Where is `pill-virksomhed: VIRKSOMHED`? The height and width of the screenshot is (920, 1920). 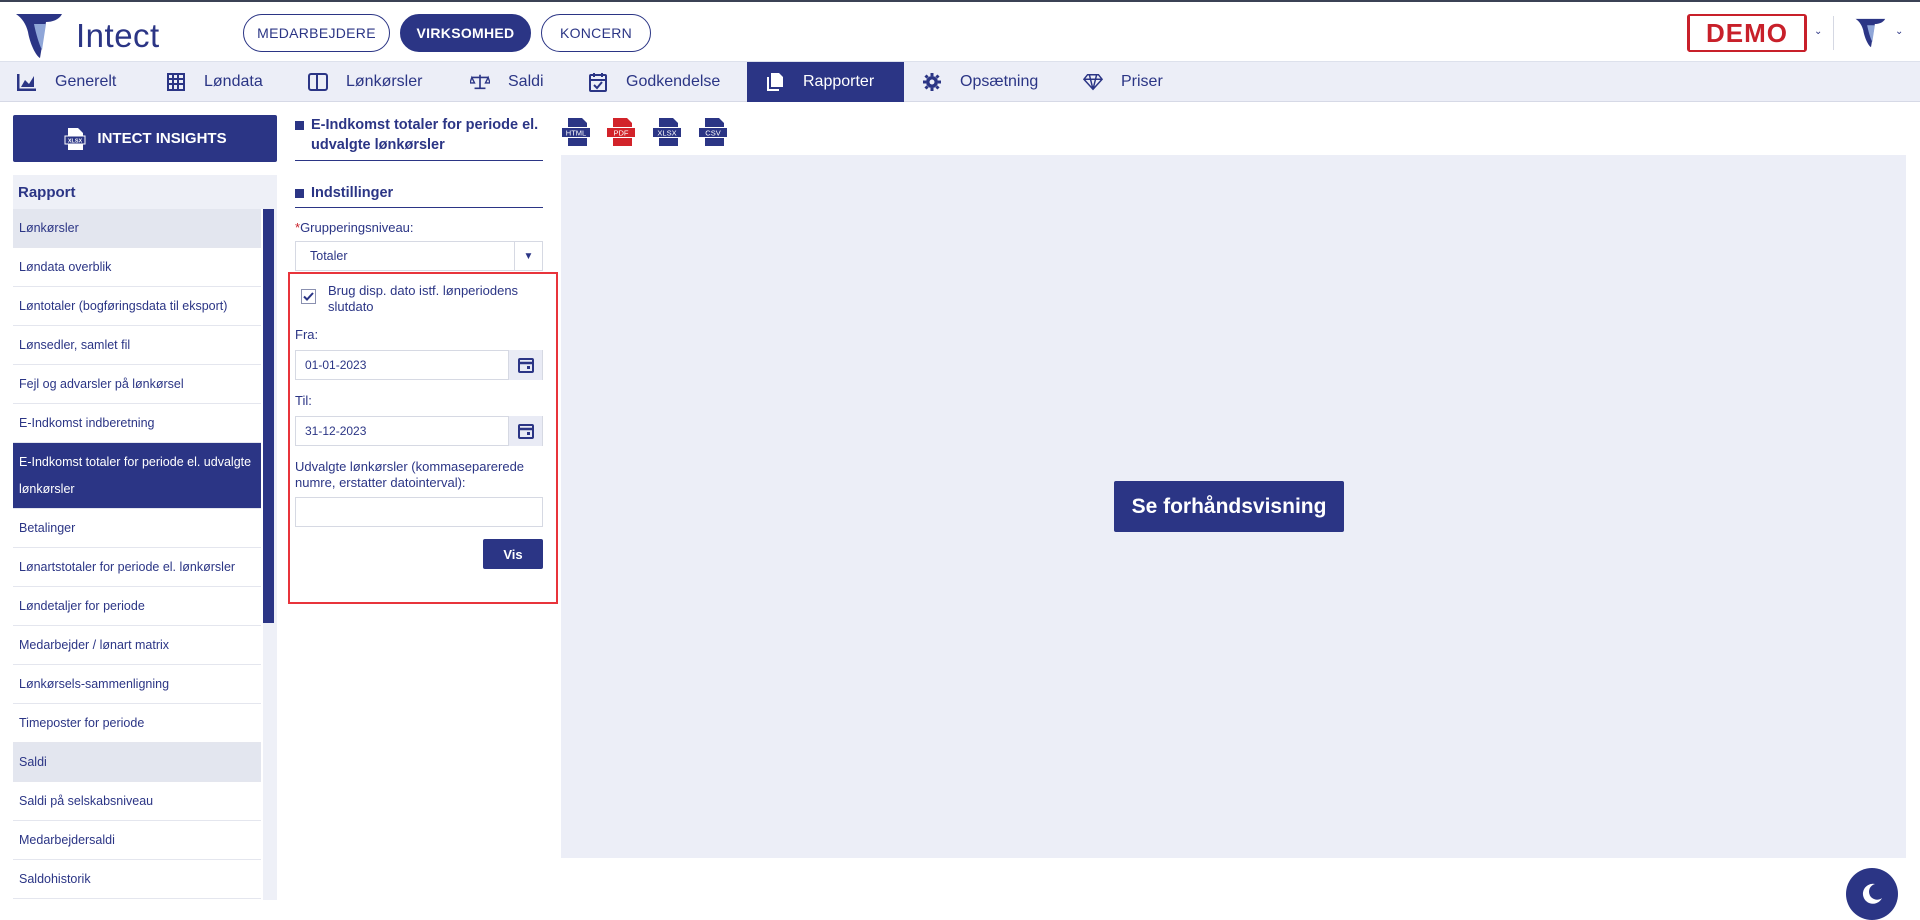
pill-virksomhed: VIRKSOMHED is located at coordinates (465, 33).